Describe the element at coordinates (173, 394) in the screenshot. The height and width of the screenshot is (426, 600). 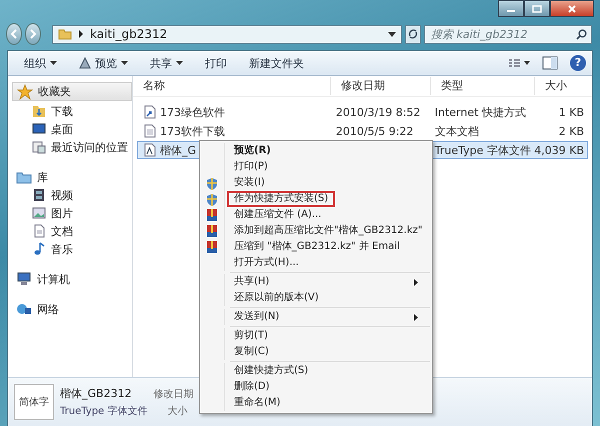
I see `details-label: 修改日期` at that location.